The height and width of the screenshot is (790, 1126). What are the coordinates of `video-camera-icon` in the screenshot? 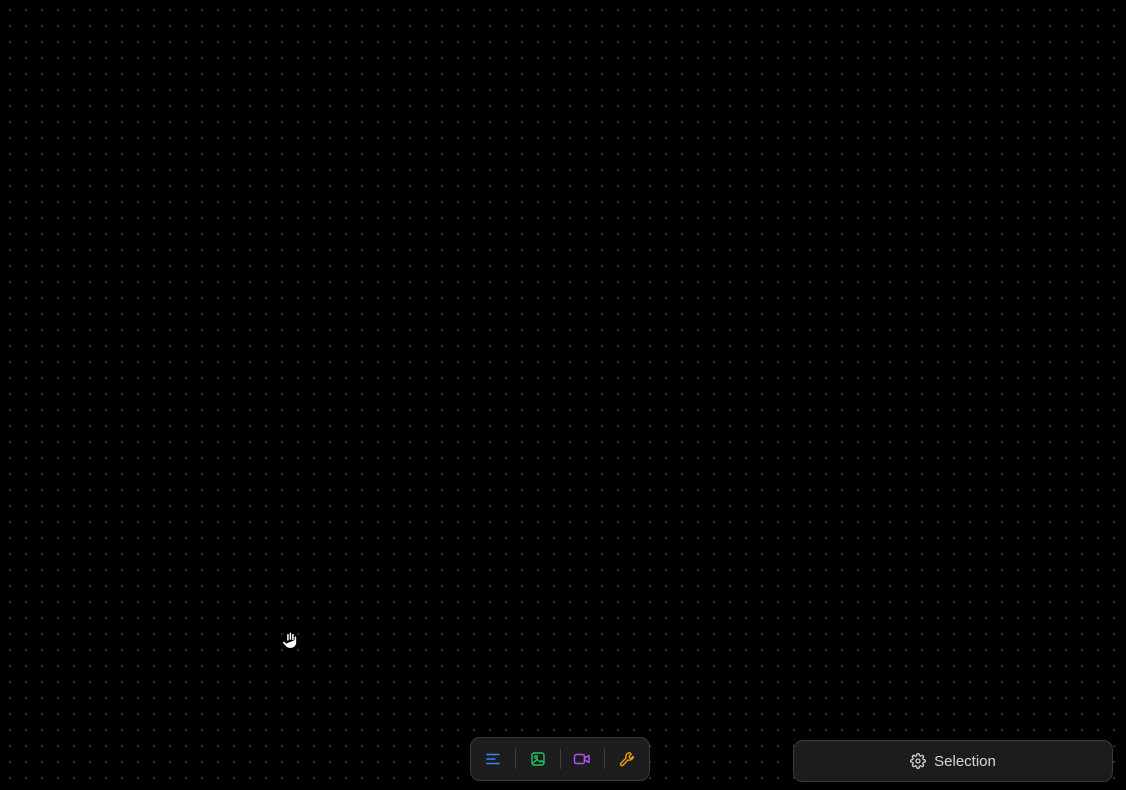 It's located at (582, 759).